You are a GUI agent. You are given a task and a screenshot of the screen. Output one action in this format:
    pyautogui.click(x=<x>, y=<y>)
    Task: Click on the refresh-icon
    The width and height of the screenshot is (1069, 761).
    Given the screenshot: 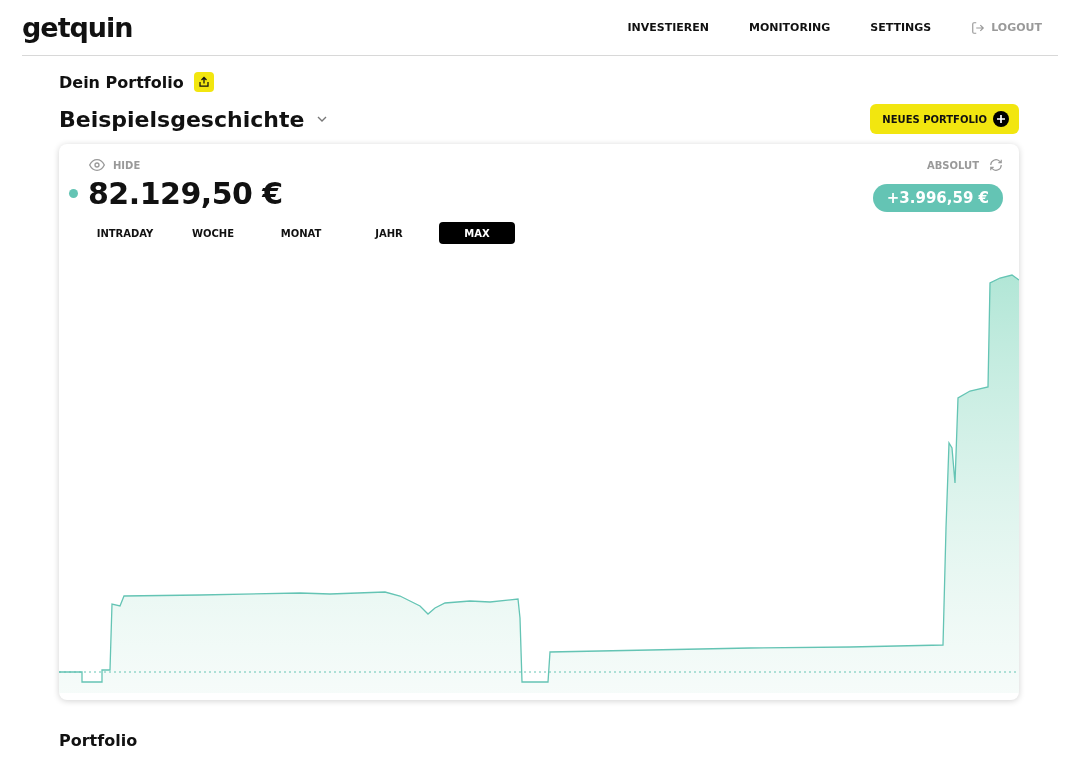 What is the action you would take?
    pyautogui.click(x=996, y=165)
    